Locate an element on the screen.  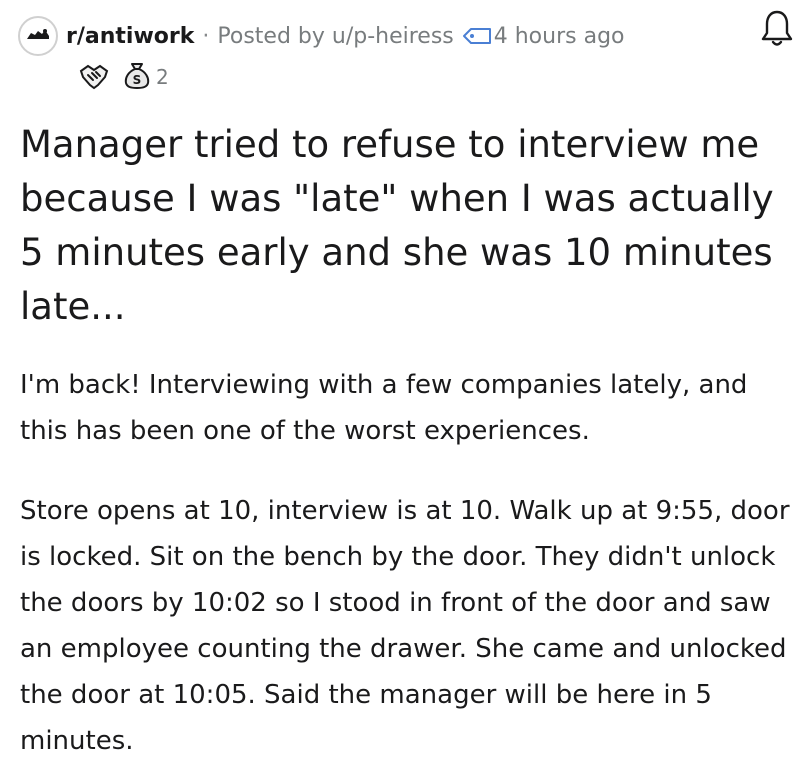
awards-row: S 2 is located at coordinates (129, 77).